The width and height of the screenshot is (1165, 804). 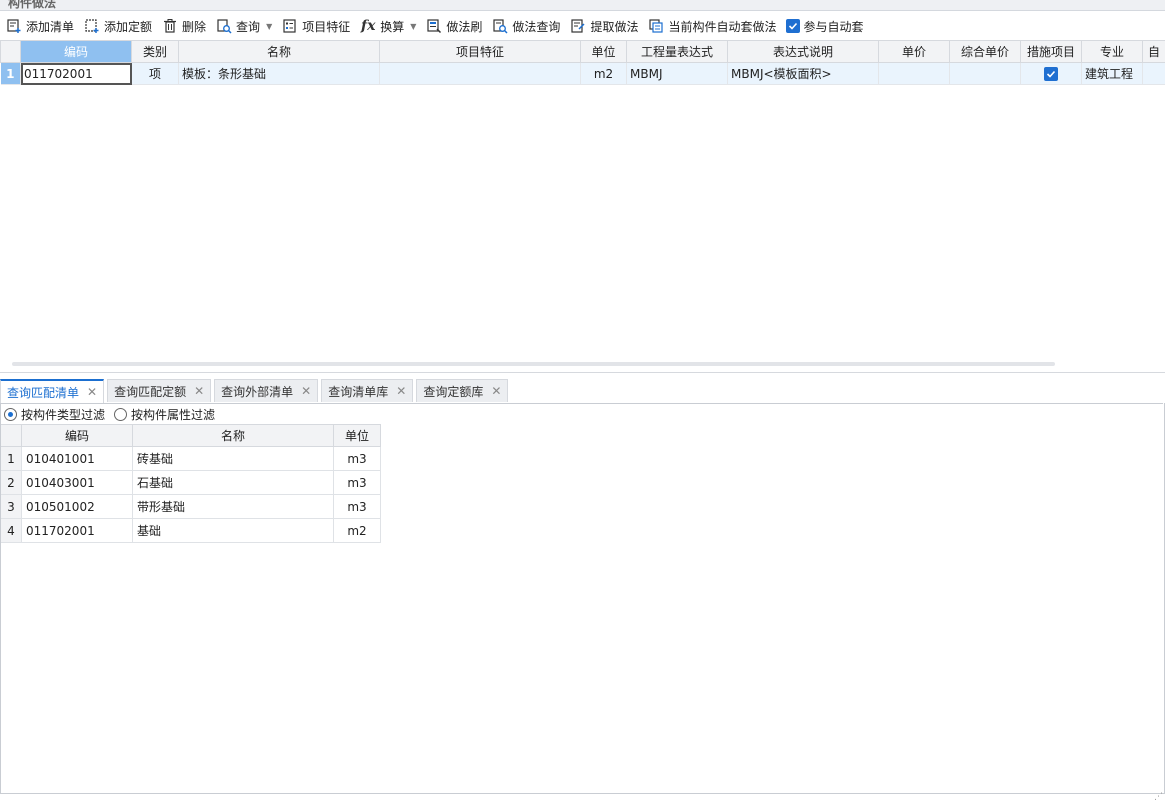 I want to click on table-row: 3 010501002 带形基础 m3, so click(x=190, y=506).